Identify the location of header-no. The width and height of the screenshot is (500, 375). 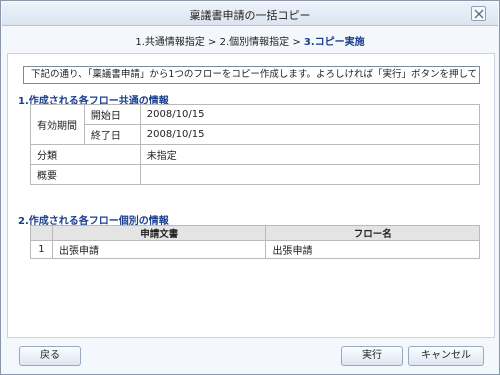
(41, 233).